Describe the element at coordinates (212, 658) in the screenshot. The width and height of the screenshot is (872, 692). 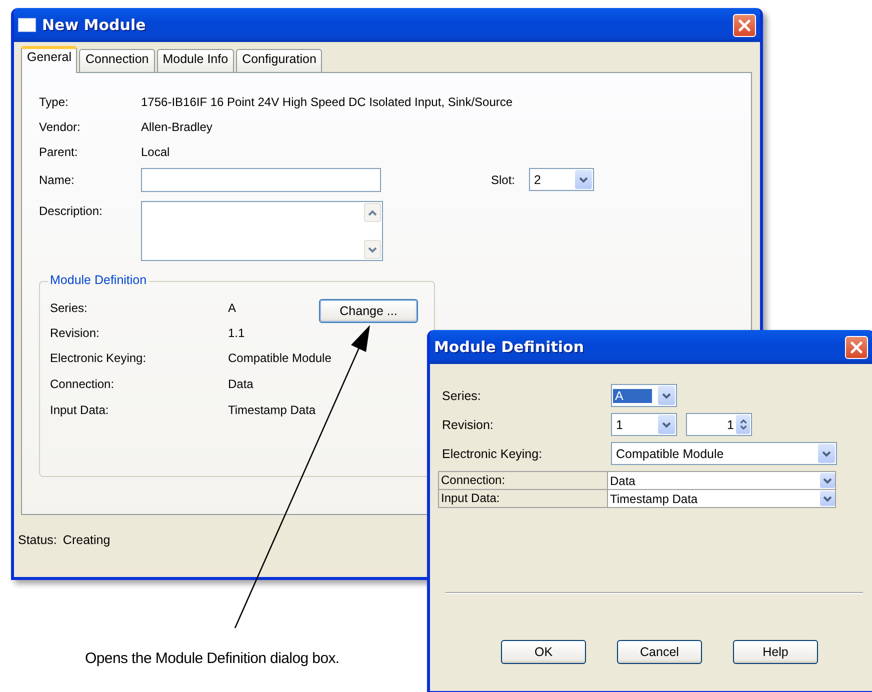
I see `callout-text: Opens the Module Definition dialog box.` at that location.